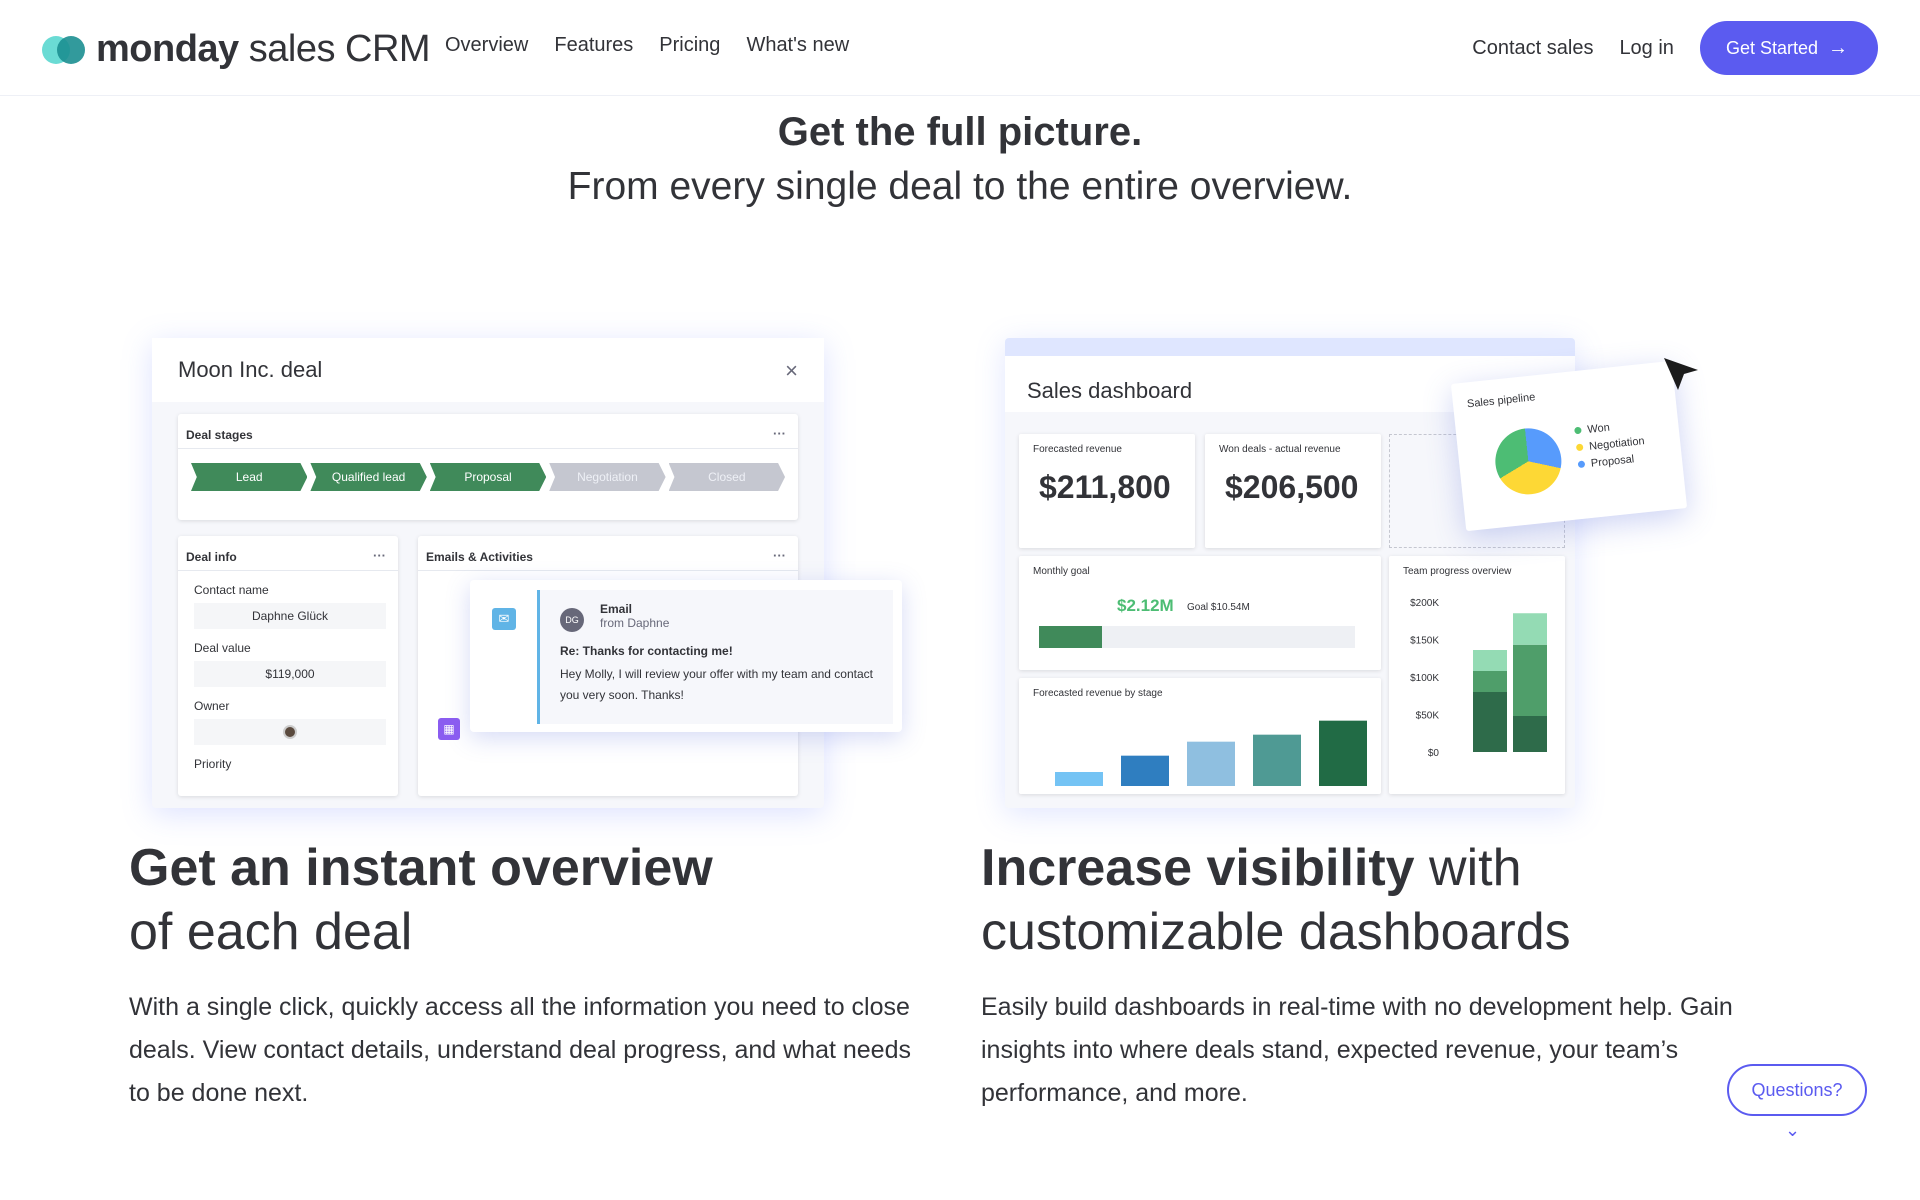  I want to click on revenue-by-stage-label: Forecasted revenue by stage, so click(1098, 693).